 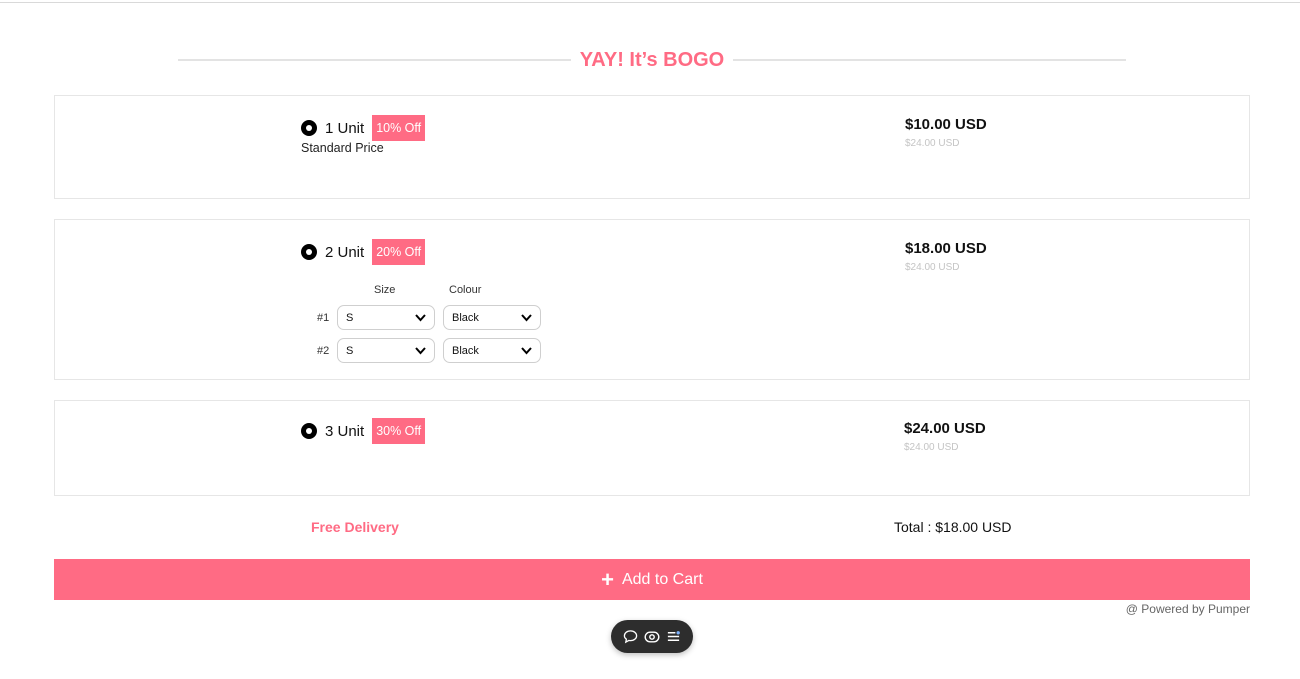 I want to click on list-settings-icon, so click(x=674, y=637).